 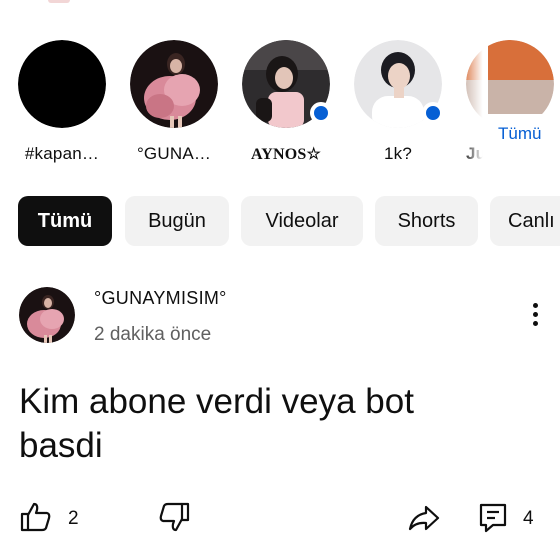 I want to click on post-body-text: Kim abone verdi veya bot basdi, so click(x=216, y=423).